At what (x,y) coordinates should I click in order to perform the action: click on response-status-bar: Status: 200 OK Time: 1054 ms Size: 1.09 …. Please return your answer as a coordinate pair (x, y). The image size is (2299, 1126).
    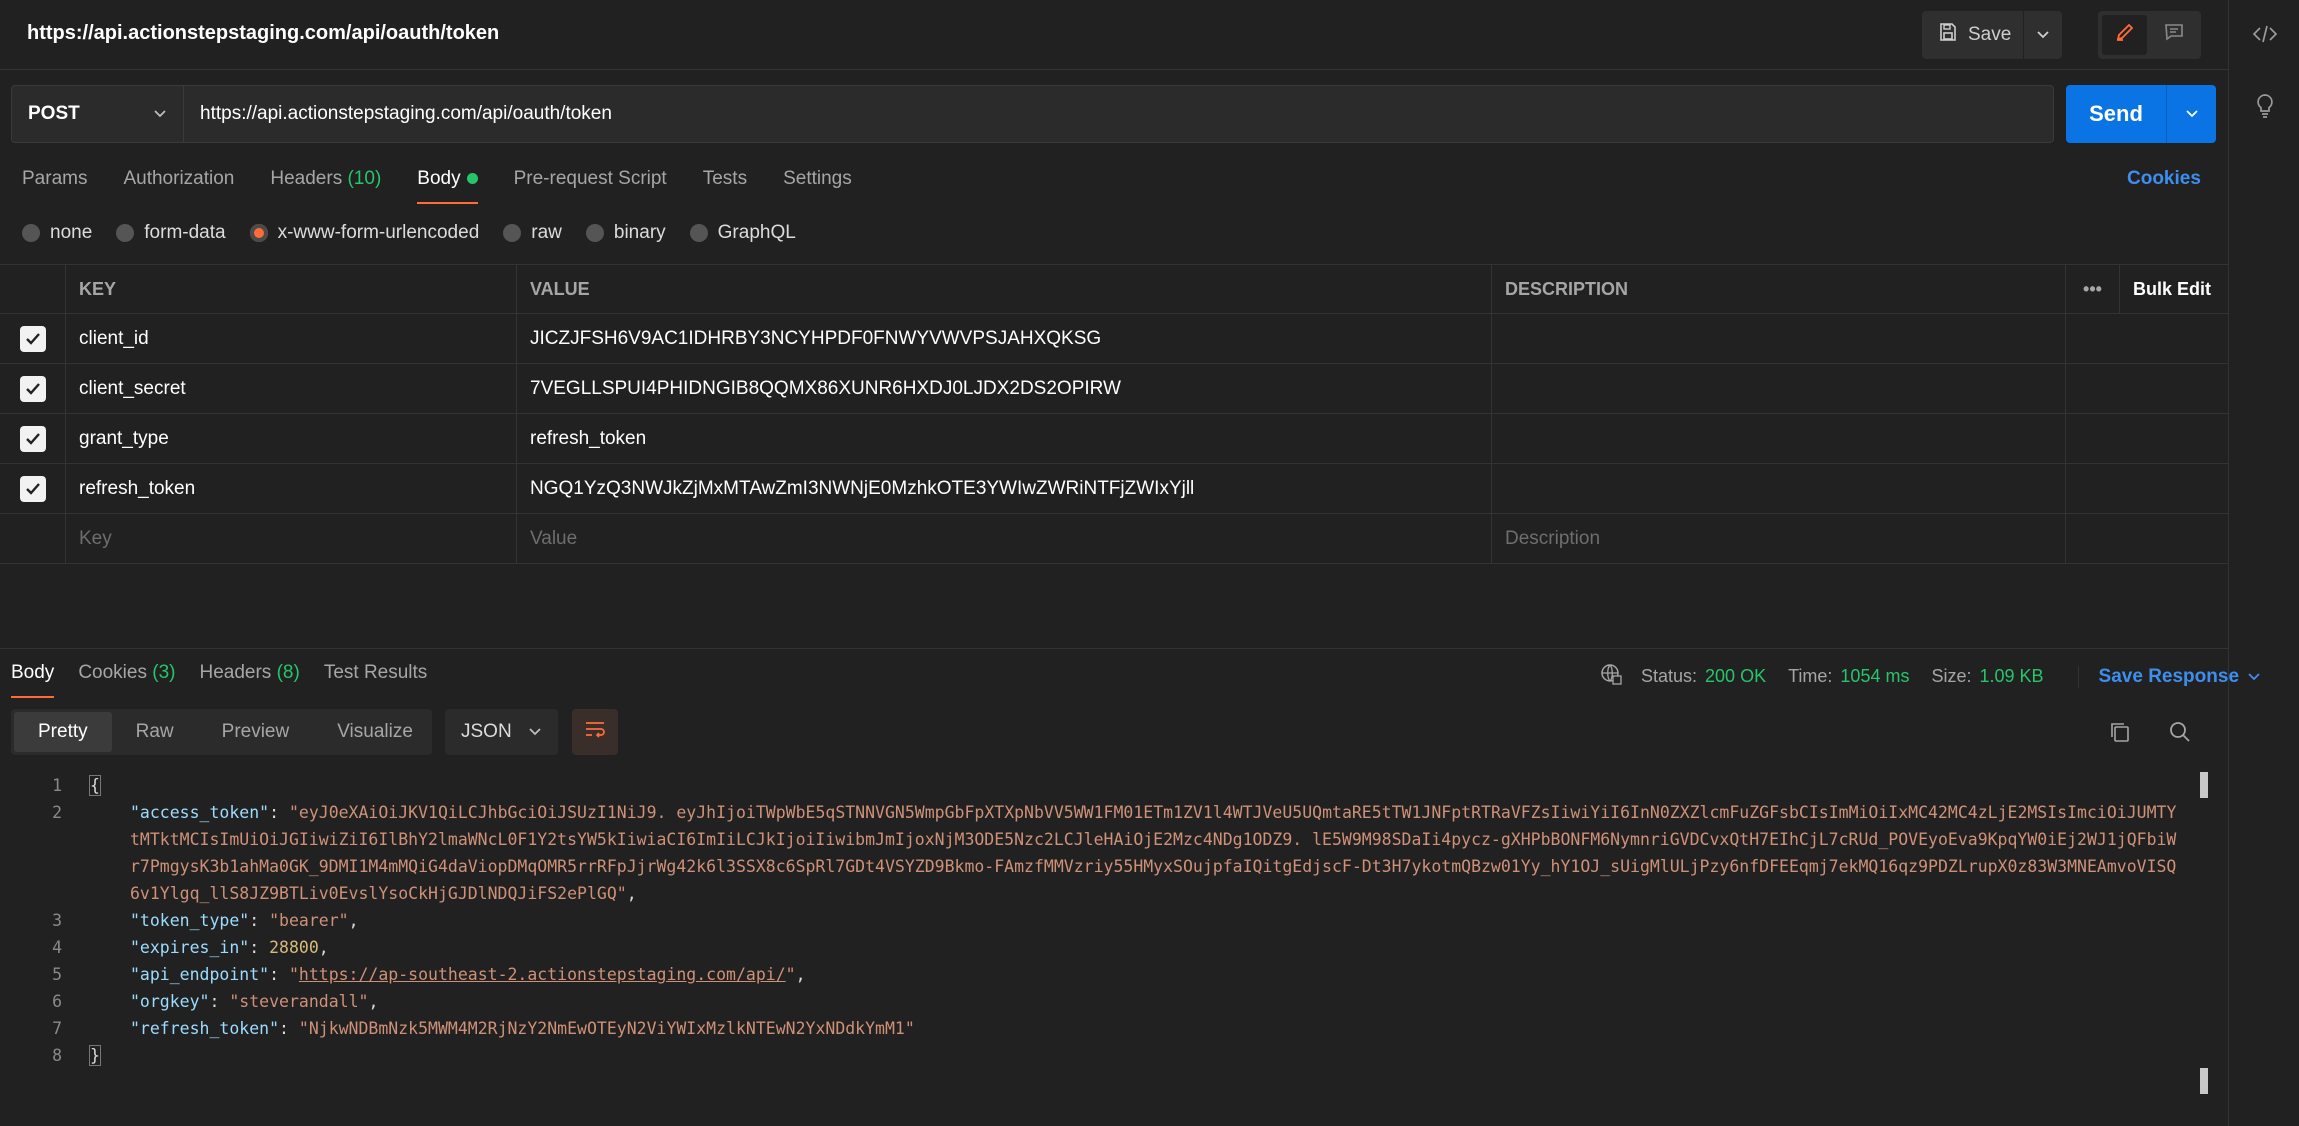
    Looking at the image, I should click on (1930, 676).